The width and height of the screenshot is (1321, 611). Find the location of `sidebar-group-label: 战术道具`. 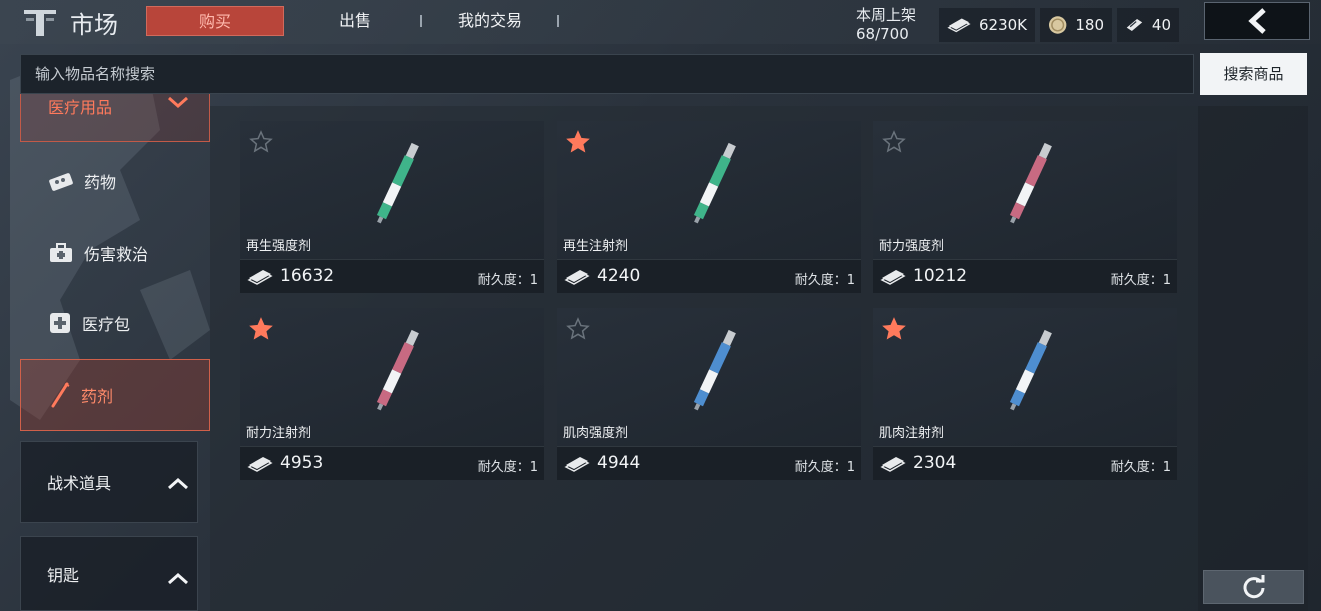

sidebar-group-label: 战术道具 is located at coordinates (79, 483).